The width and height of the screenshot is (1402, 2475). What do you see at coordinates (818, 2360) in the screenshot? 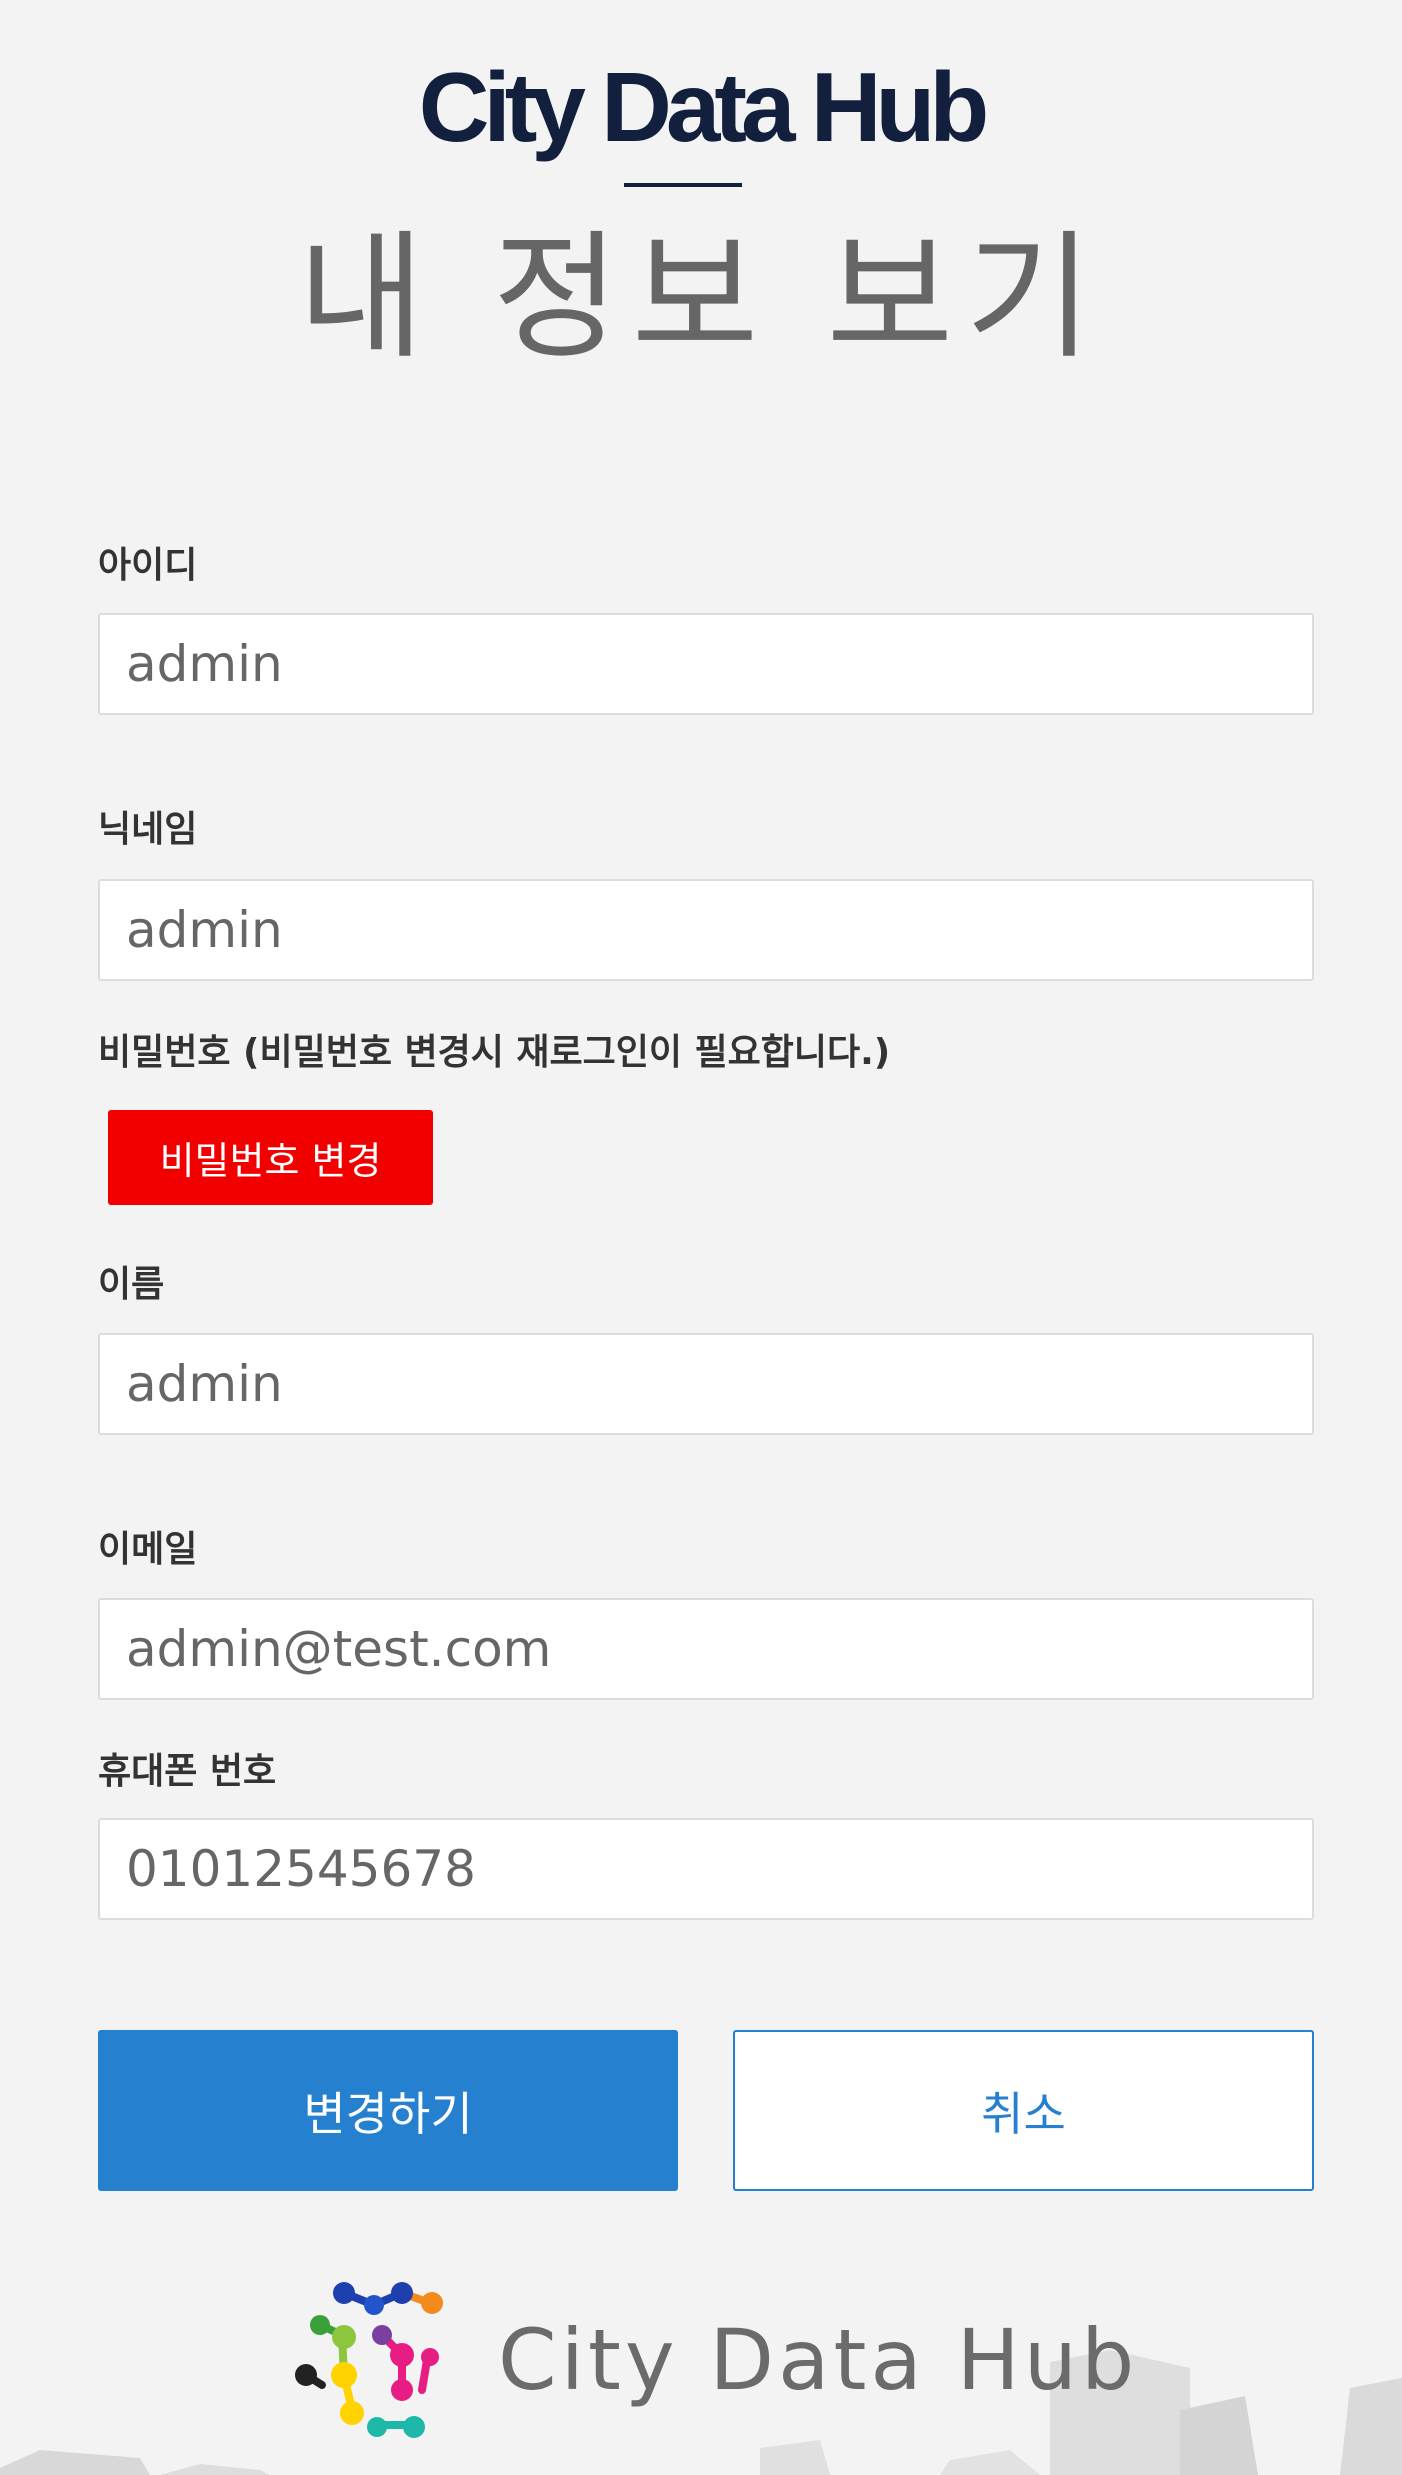
I see `footer-brand-text: City Data Hub` at bounding box center [818, 2360].